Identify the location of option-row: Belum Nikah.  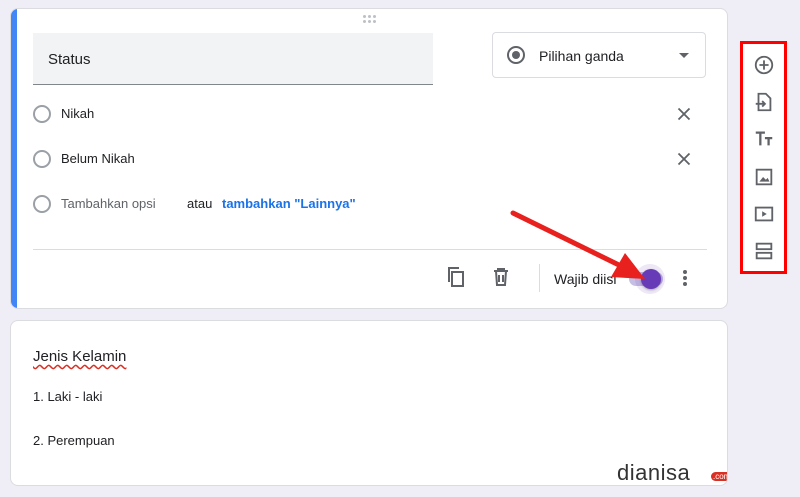
(363, 159).